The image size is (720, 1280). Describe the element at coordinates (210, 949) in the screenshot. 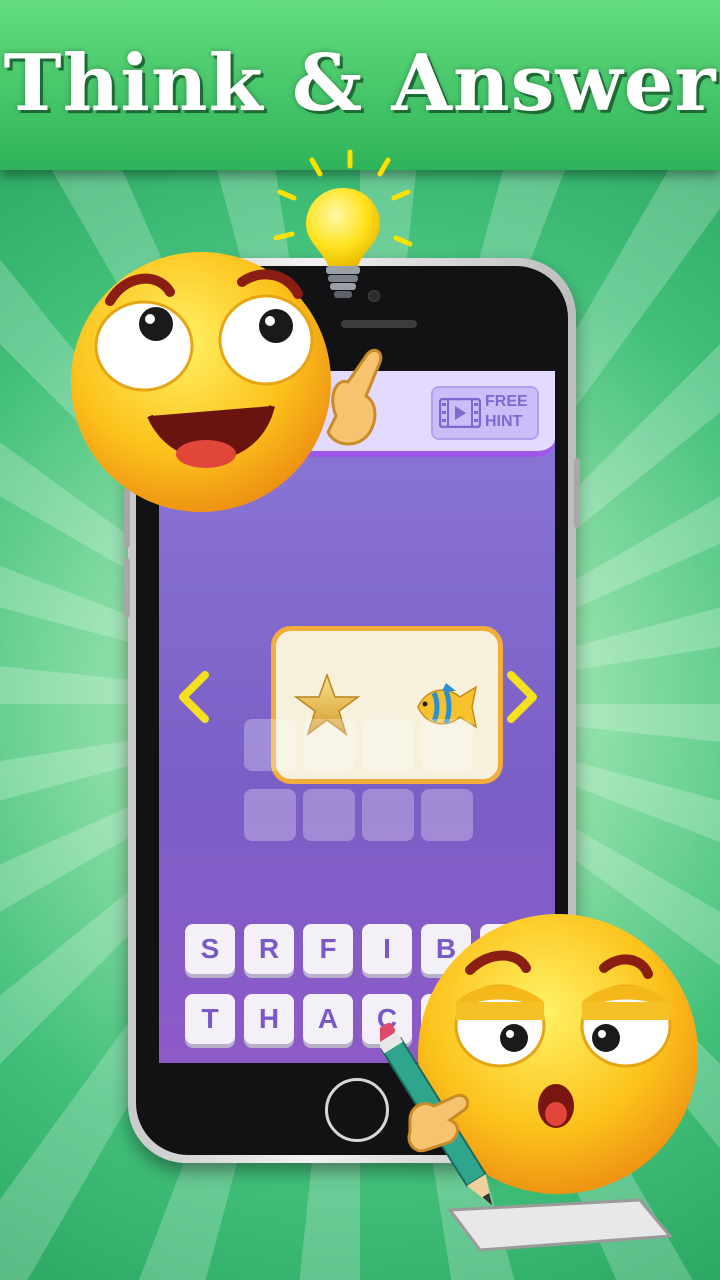

I see `letter-key: S` at that location.